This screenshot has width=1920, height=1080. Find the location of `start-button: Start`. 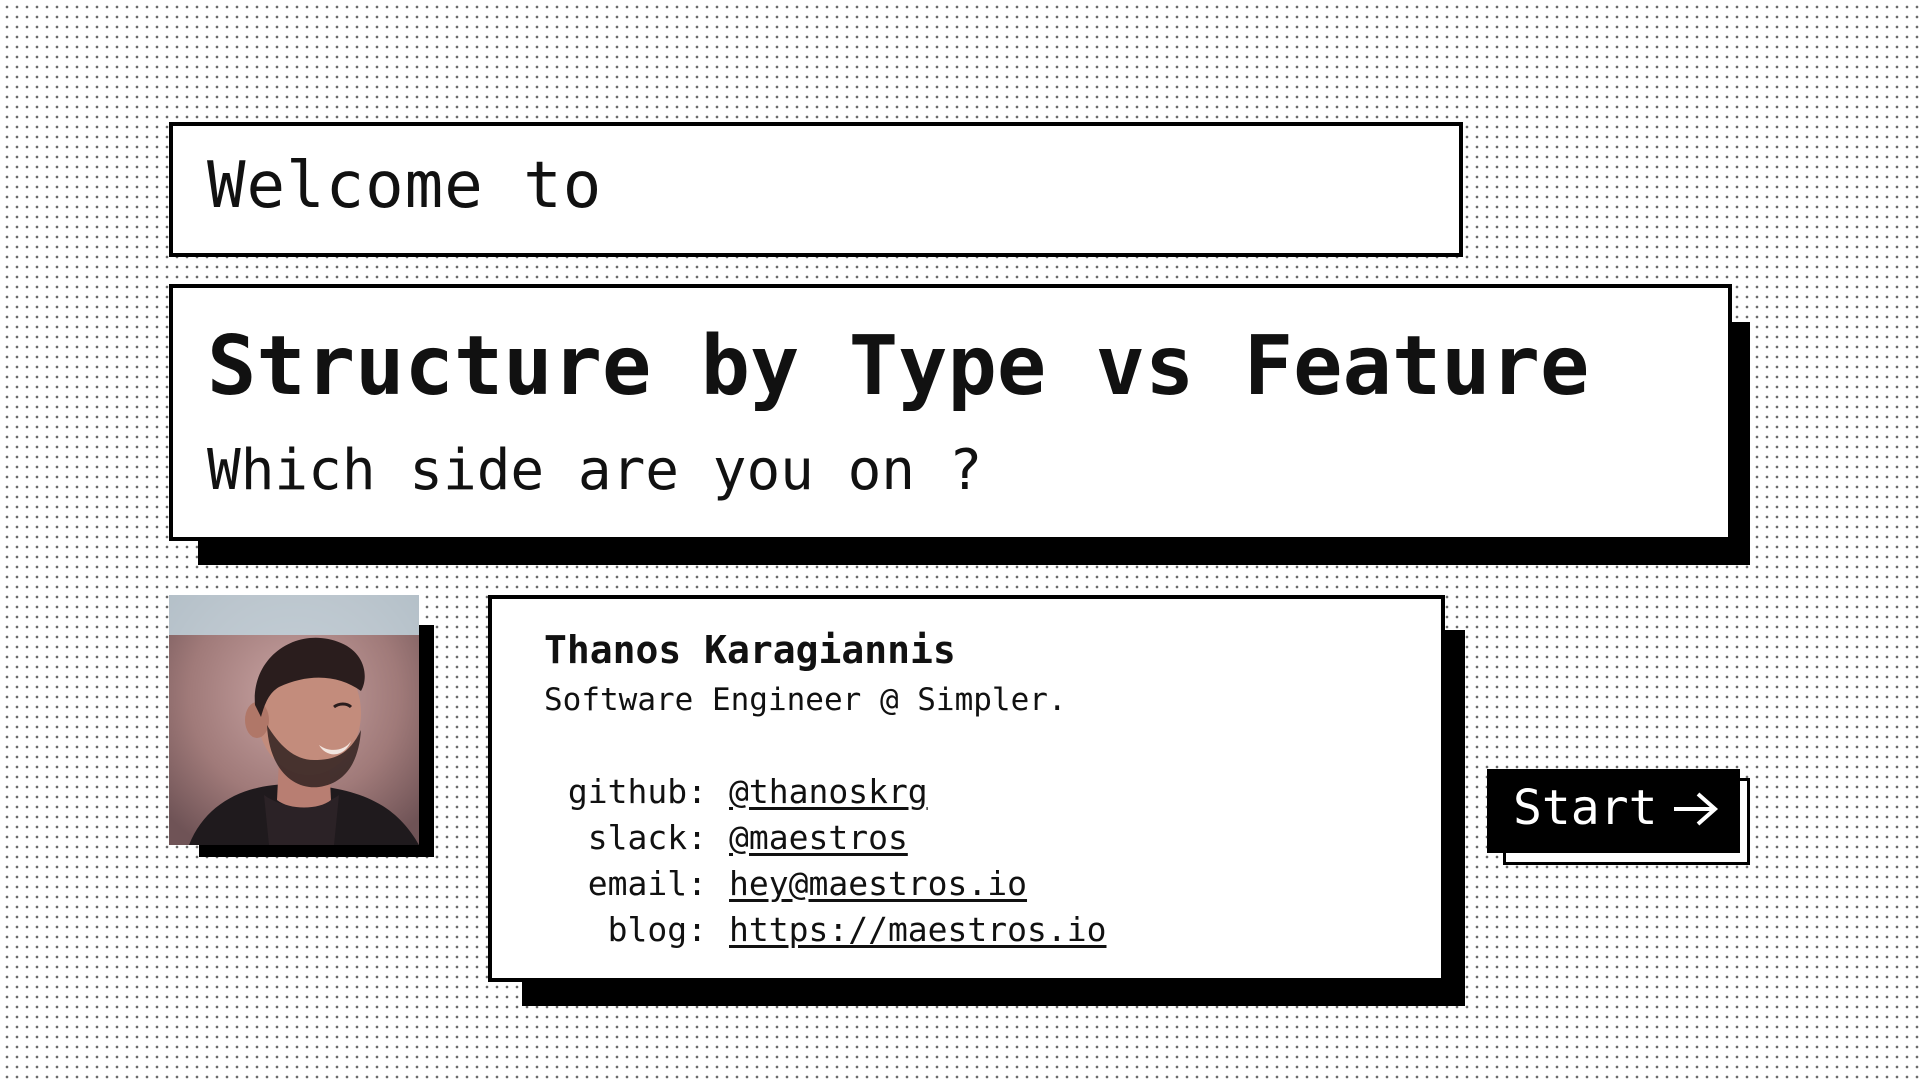

start-button: Start is located at coordinates (1613, 811).